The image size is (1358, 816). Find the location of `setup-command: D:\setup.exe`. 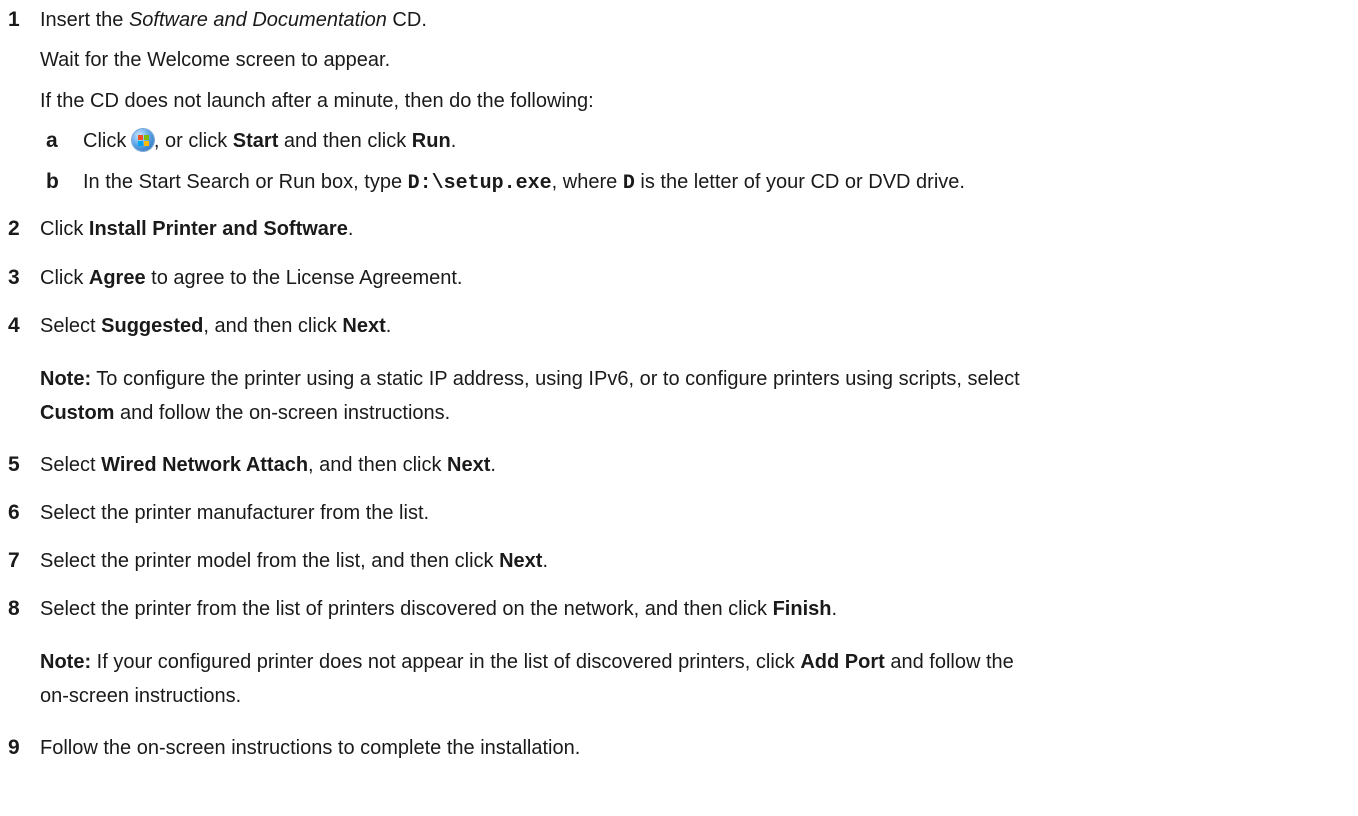

setup-command: D:\setup.exe is located at coordinates (479, 183).